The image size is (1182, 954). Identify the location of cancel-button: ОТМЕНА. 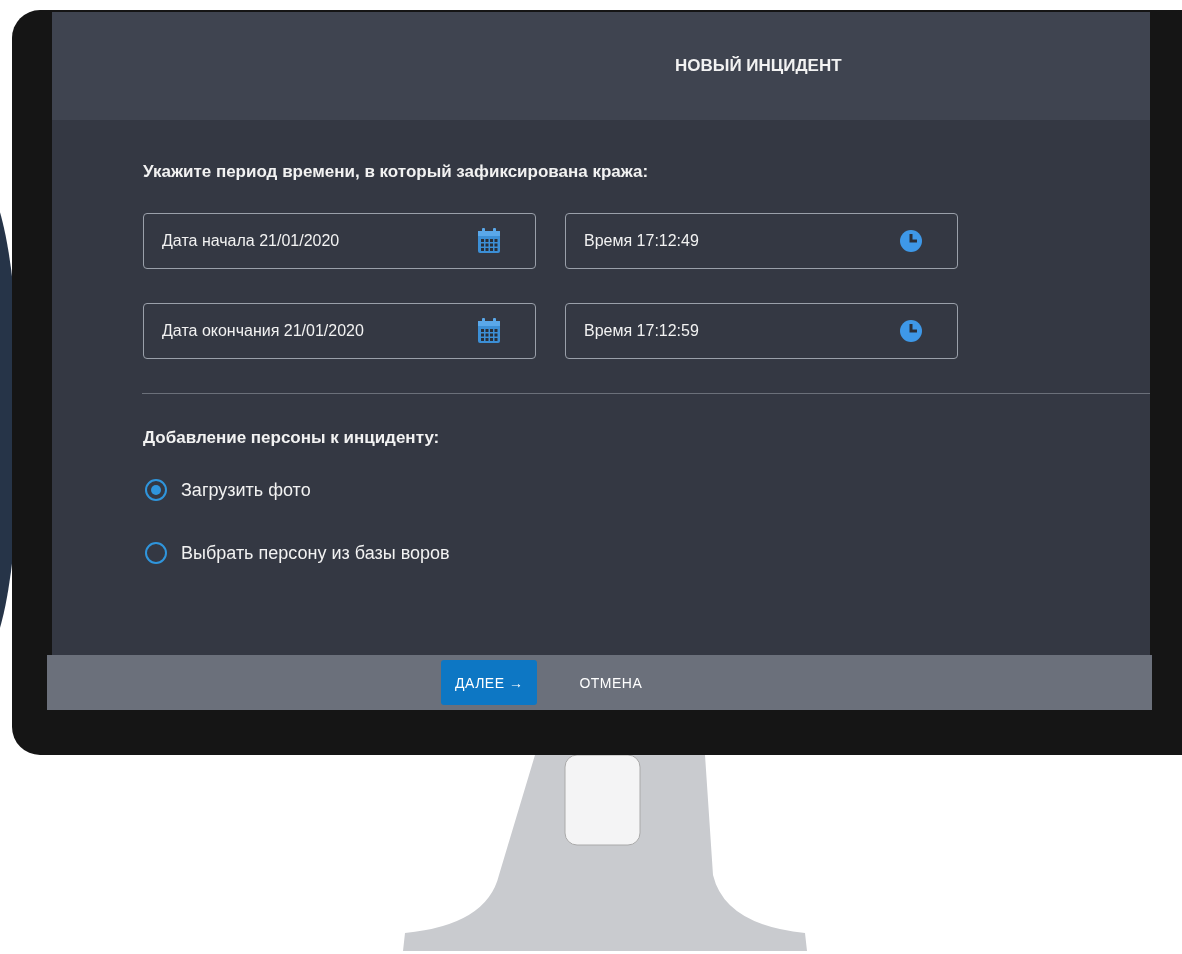
(611, 682).